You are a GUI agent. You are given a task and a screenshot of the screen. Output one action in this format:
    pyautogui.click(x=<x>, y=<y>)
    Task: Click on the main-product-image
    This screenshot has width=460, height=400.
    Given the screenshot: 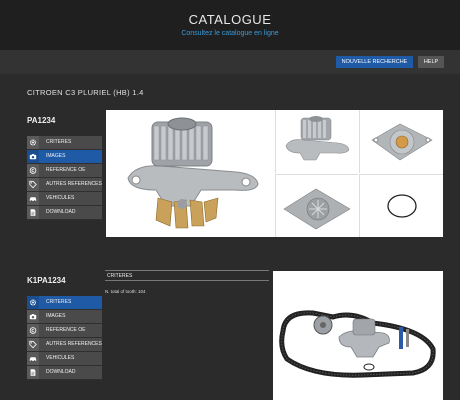 What is the action you would take?
    pyautogui.click(x=190, y=173)
    